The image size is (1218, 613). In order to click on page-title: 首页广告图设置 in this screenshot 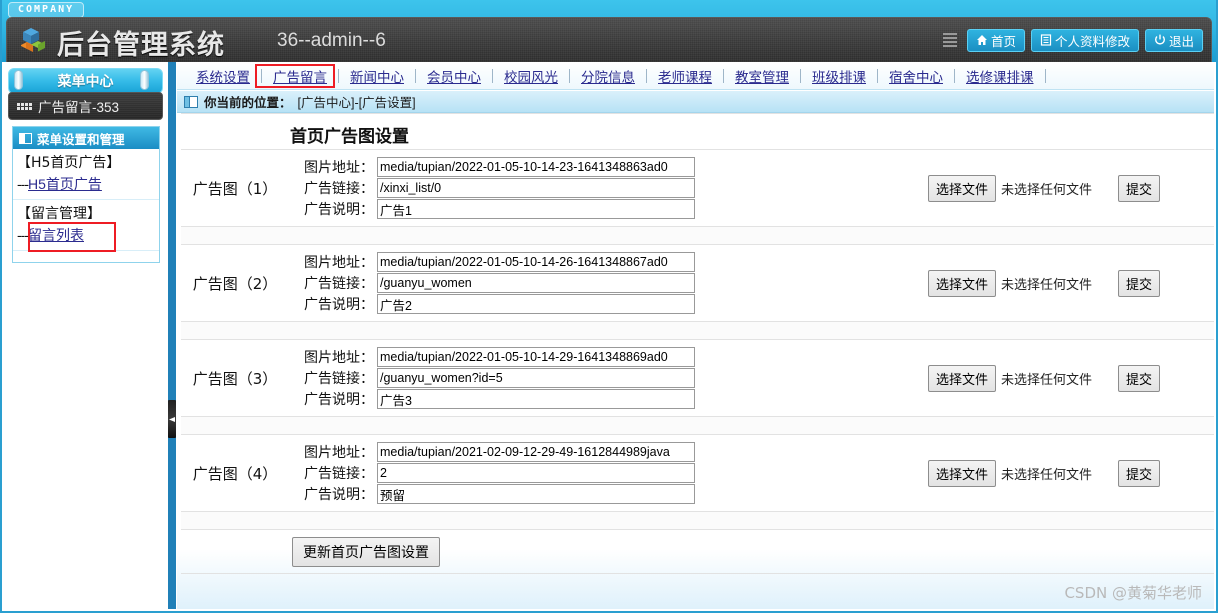, I will do `click(349, 137)`.